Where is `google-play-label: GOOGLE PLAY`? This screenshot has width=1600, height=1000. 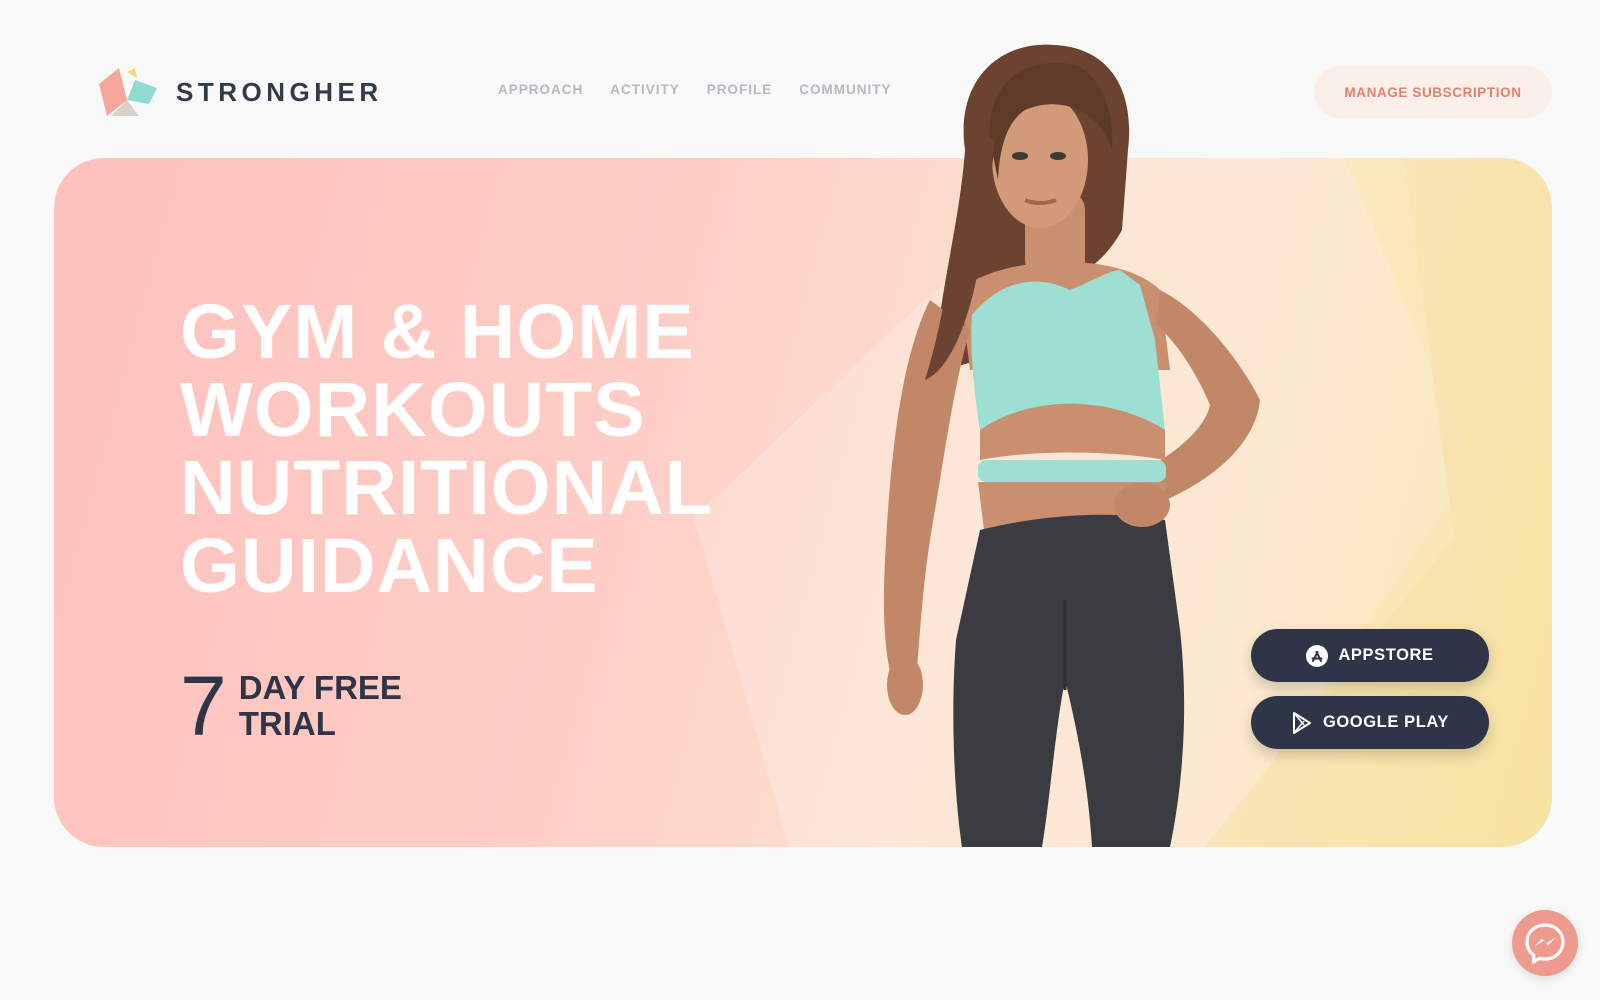 google-play-label: GOOGLE PLAY is located at coordinates (1386, 722).